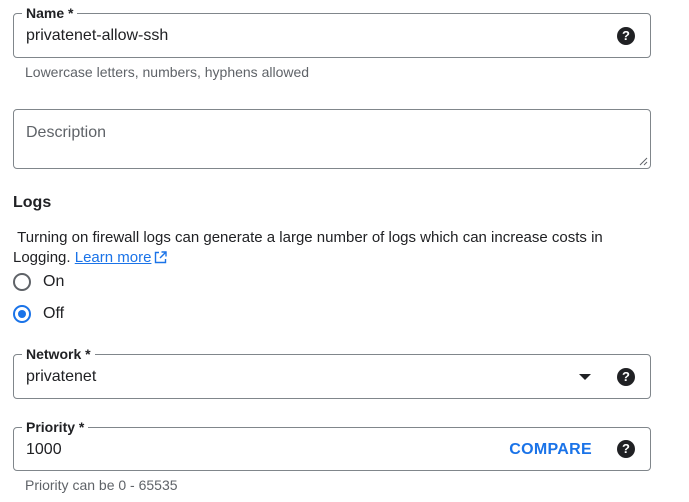 This screenshot has width=689, height=502. What do you see at coordinates (32, 202) in the screenshot?
I see `logs-title: Logs` at bounding box center [32, 202].